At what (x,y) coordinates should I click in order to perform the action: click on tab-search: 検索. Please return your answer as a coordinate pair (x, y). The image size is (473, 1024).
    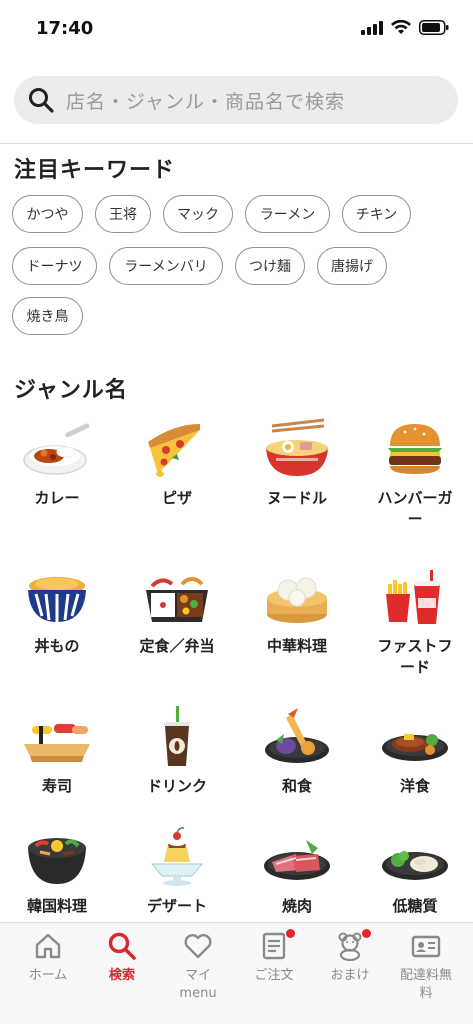
    Looking at the image, I should click on (122, 958).